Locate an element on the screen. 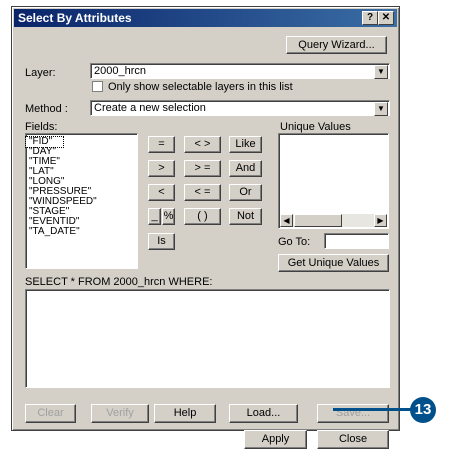 This screenshot has height=459, width=465. operator-underscore-button: _ is located at coordinates (154, 216).